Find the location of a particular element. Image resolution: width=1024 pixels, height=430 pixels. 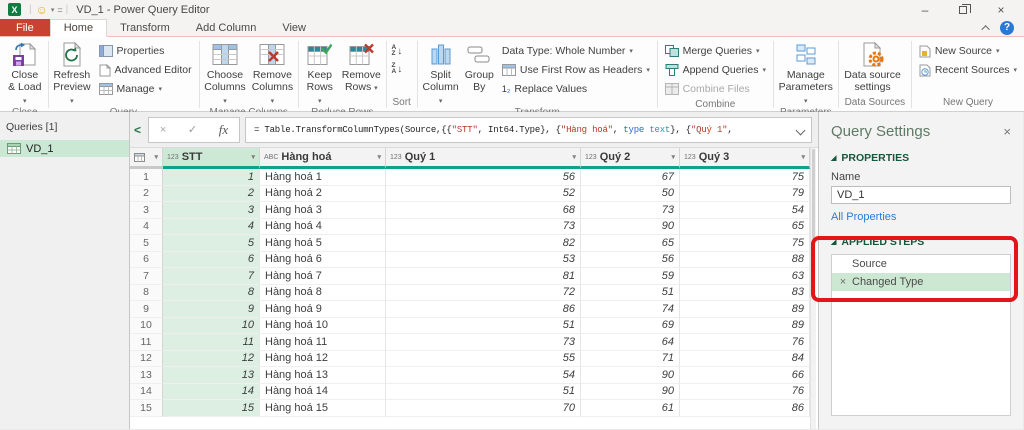

data-source-settings-button: Data source settings is located at coordinates (873, 66).